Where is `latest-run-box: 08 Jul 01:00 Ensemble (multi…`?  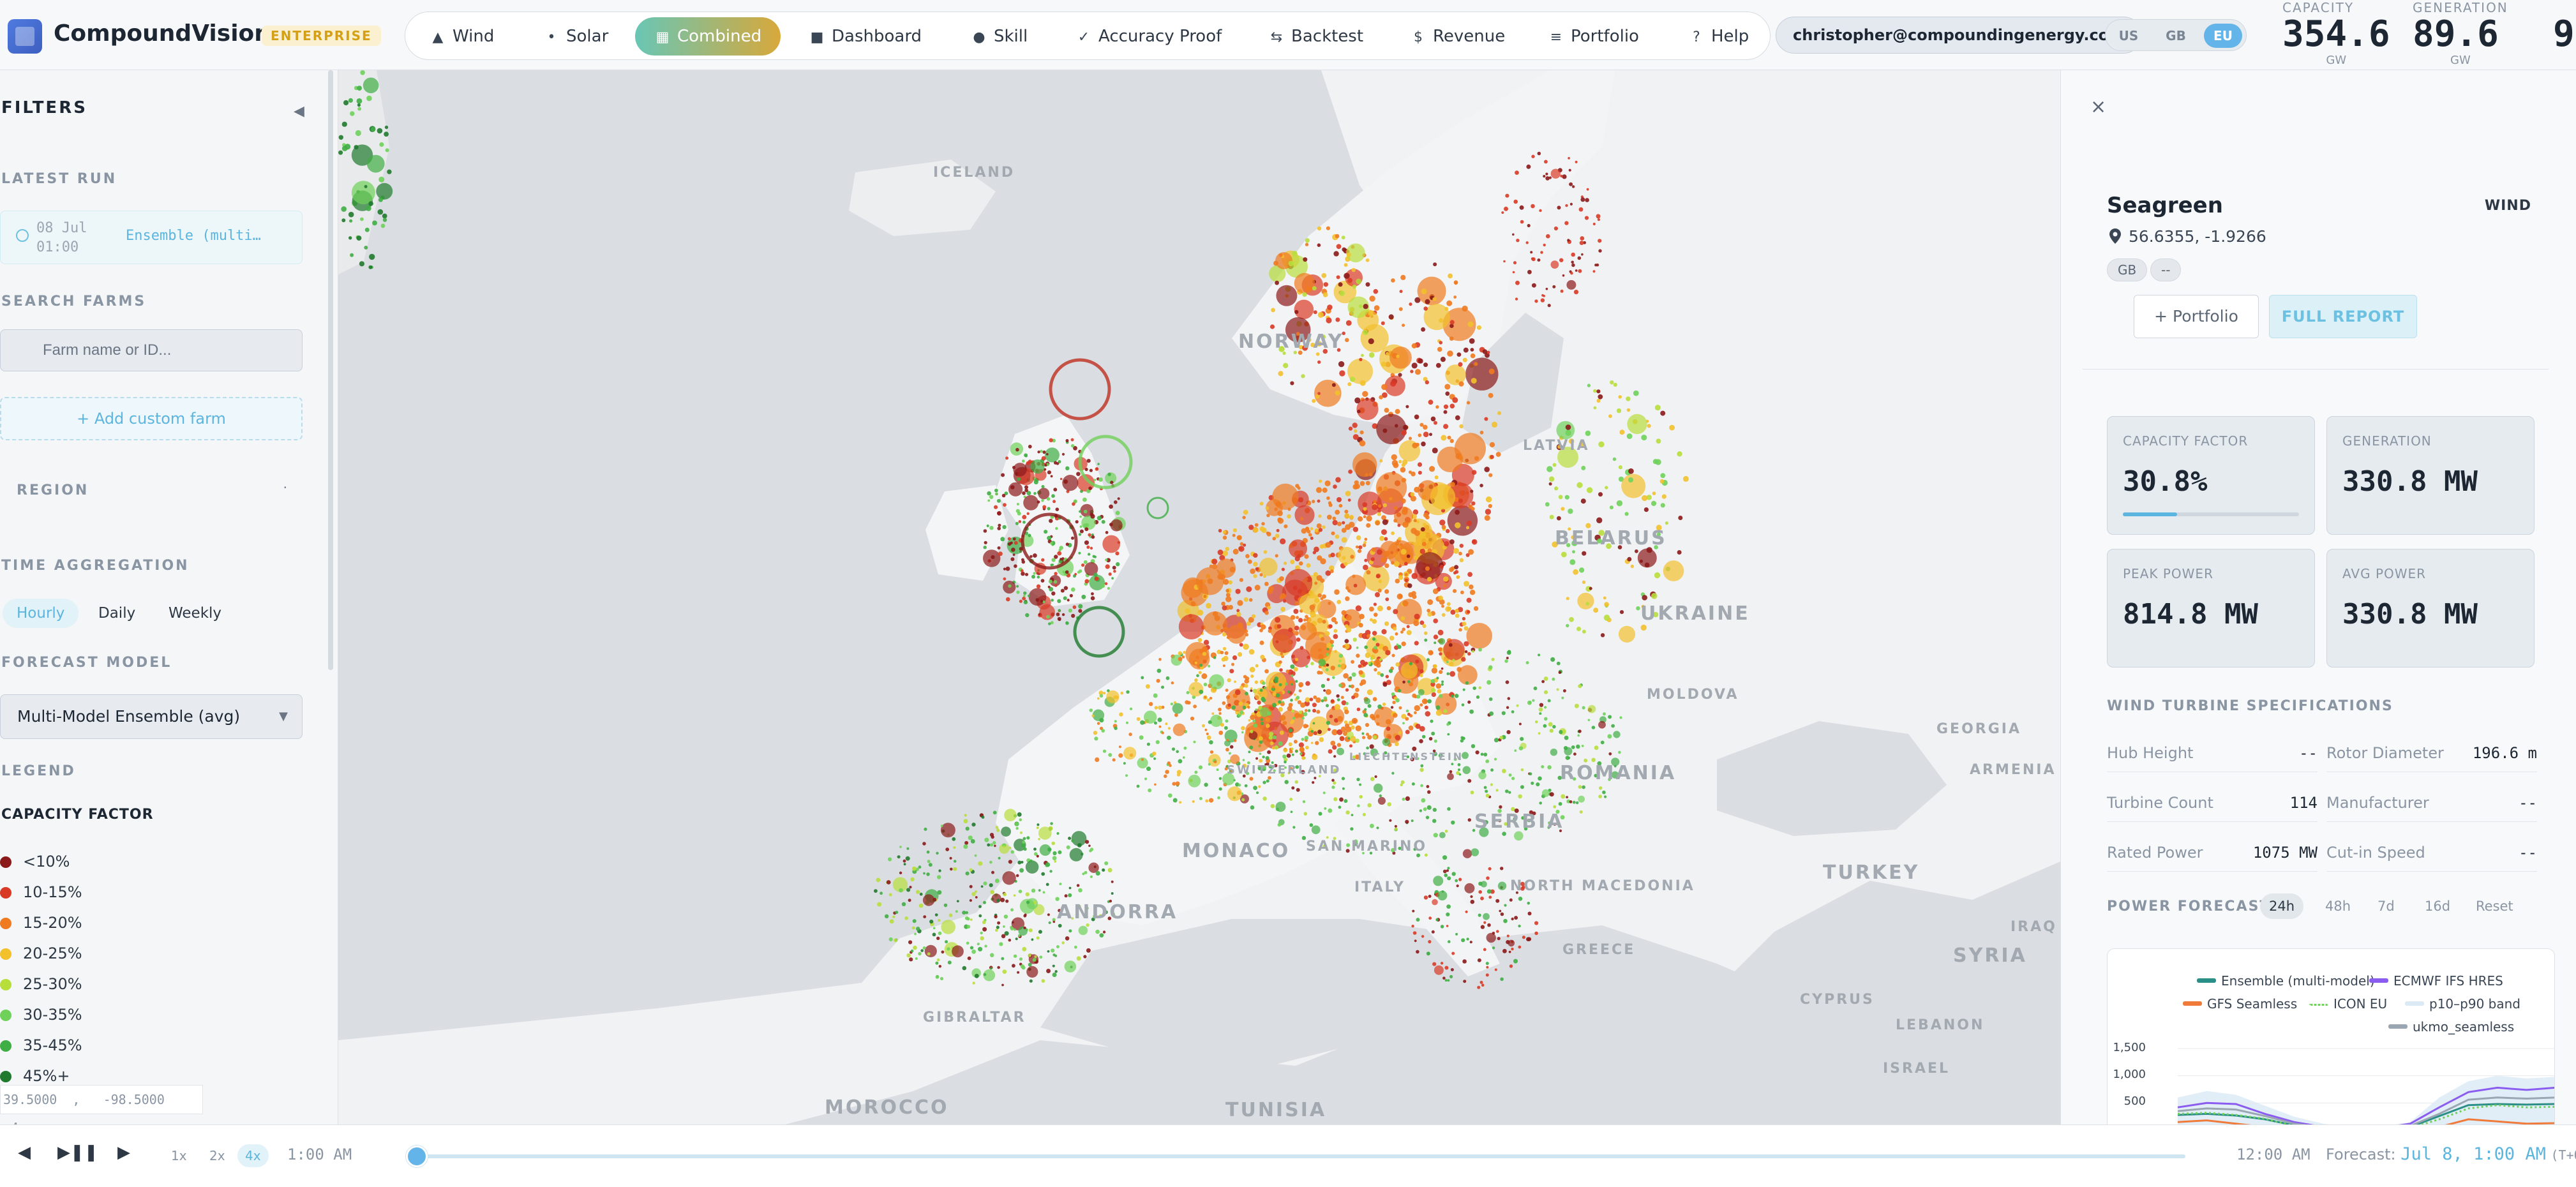
latest-run-box: 08 Jul 01:00 Ensemble (multi… is located at coordinates (151, 237).